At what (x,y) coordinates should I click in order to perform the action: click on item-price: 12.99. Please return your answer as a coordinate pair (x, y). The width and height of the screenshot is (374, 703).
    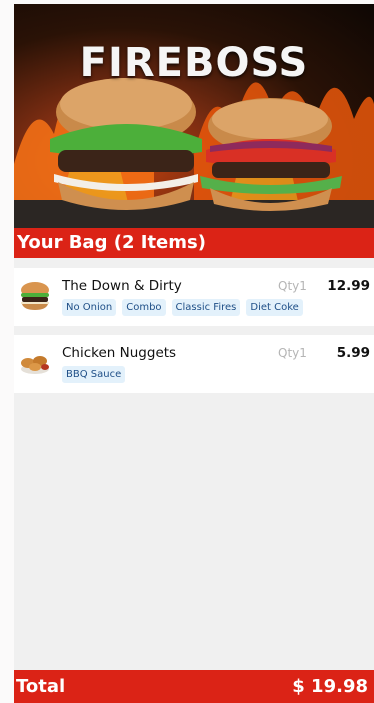
    Looking at the image, I should click on (348, 286).